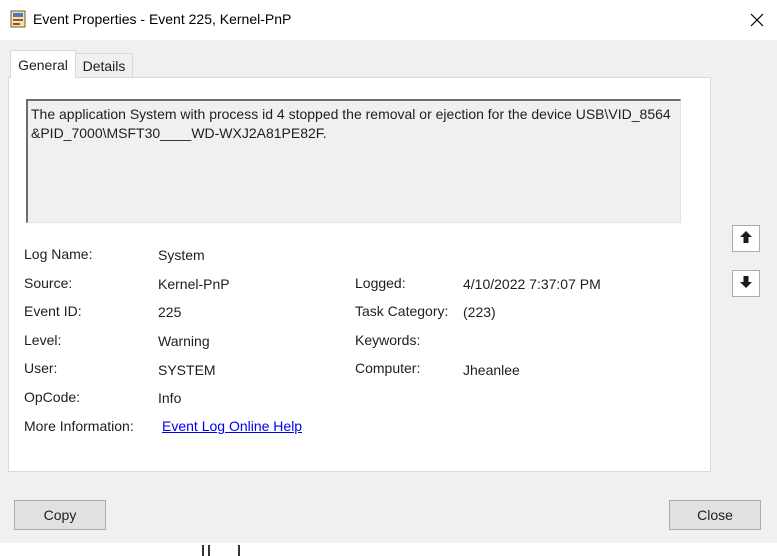  I want to click on log-name-label: Log Name:, so click(58, 254).